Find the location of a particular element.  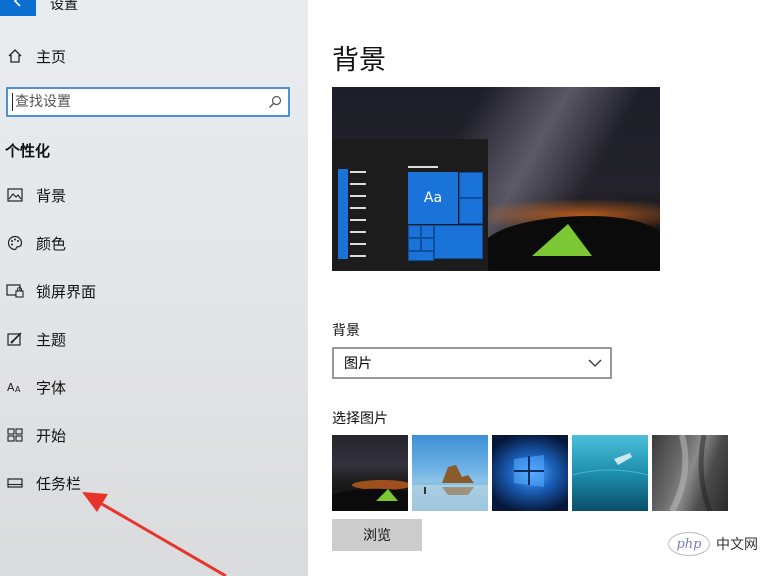

annotation-arrow is located at coordinates (154, 534).